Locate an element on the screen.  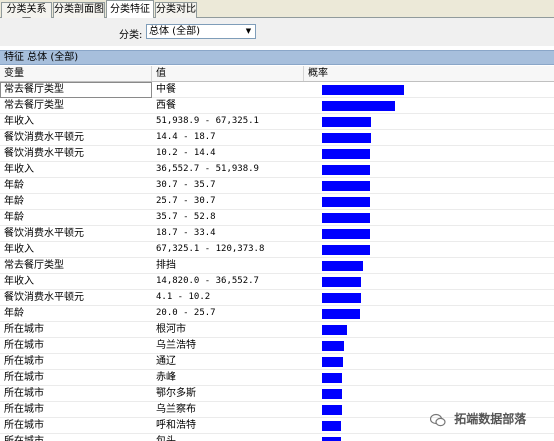
column-headers: 变量 值 概率 is located at coordinates (277, 74).